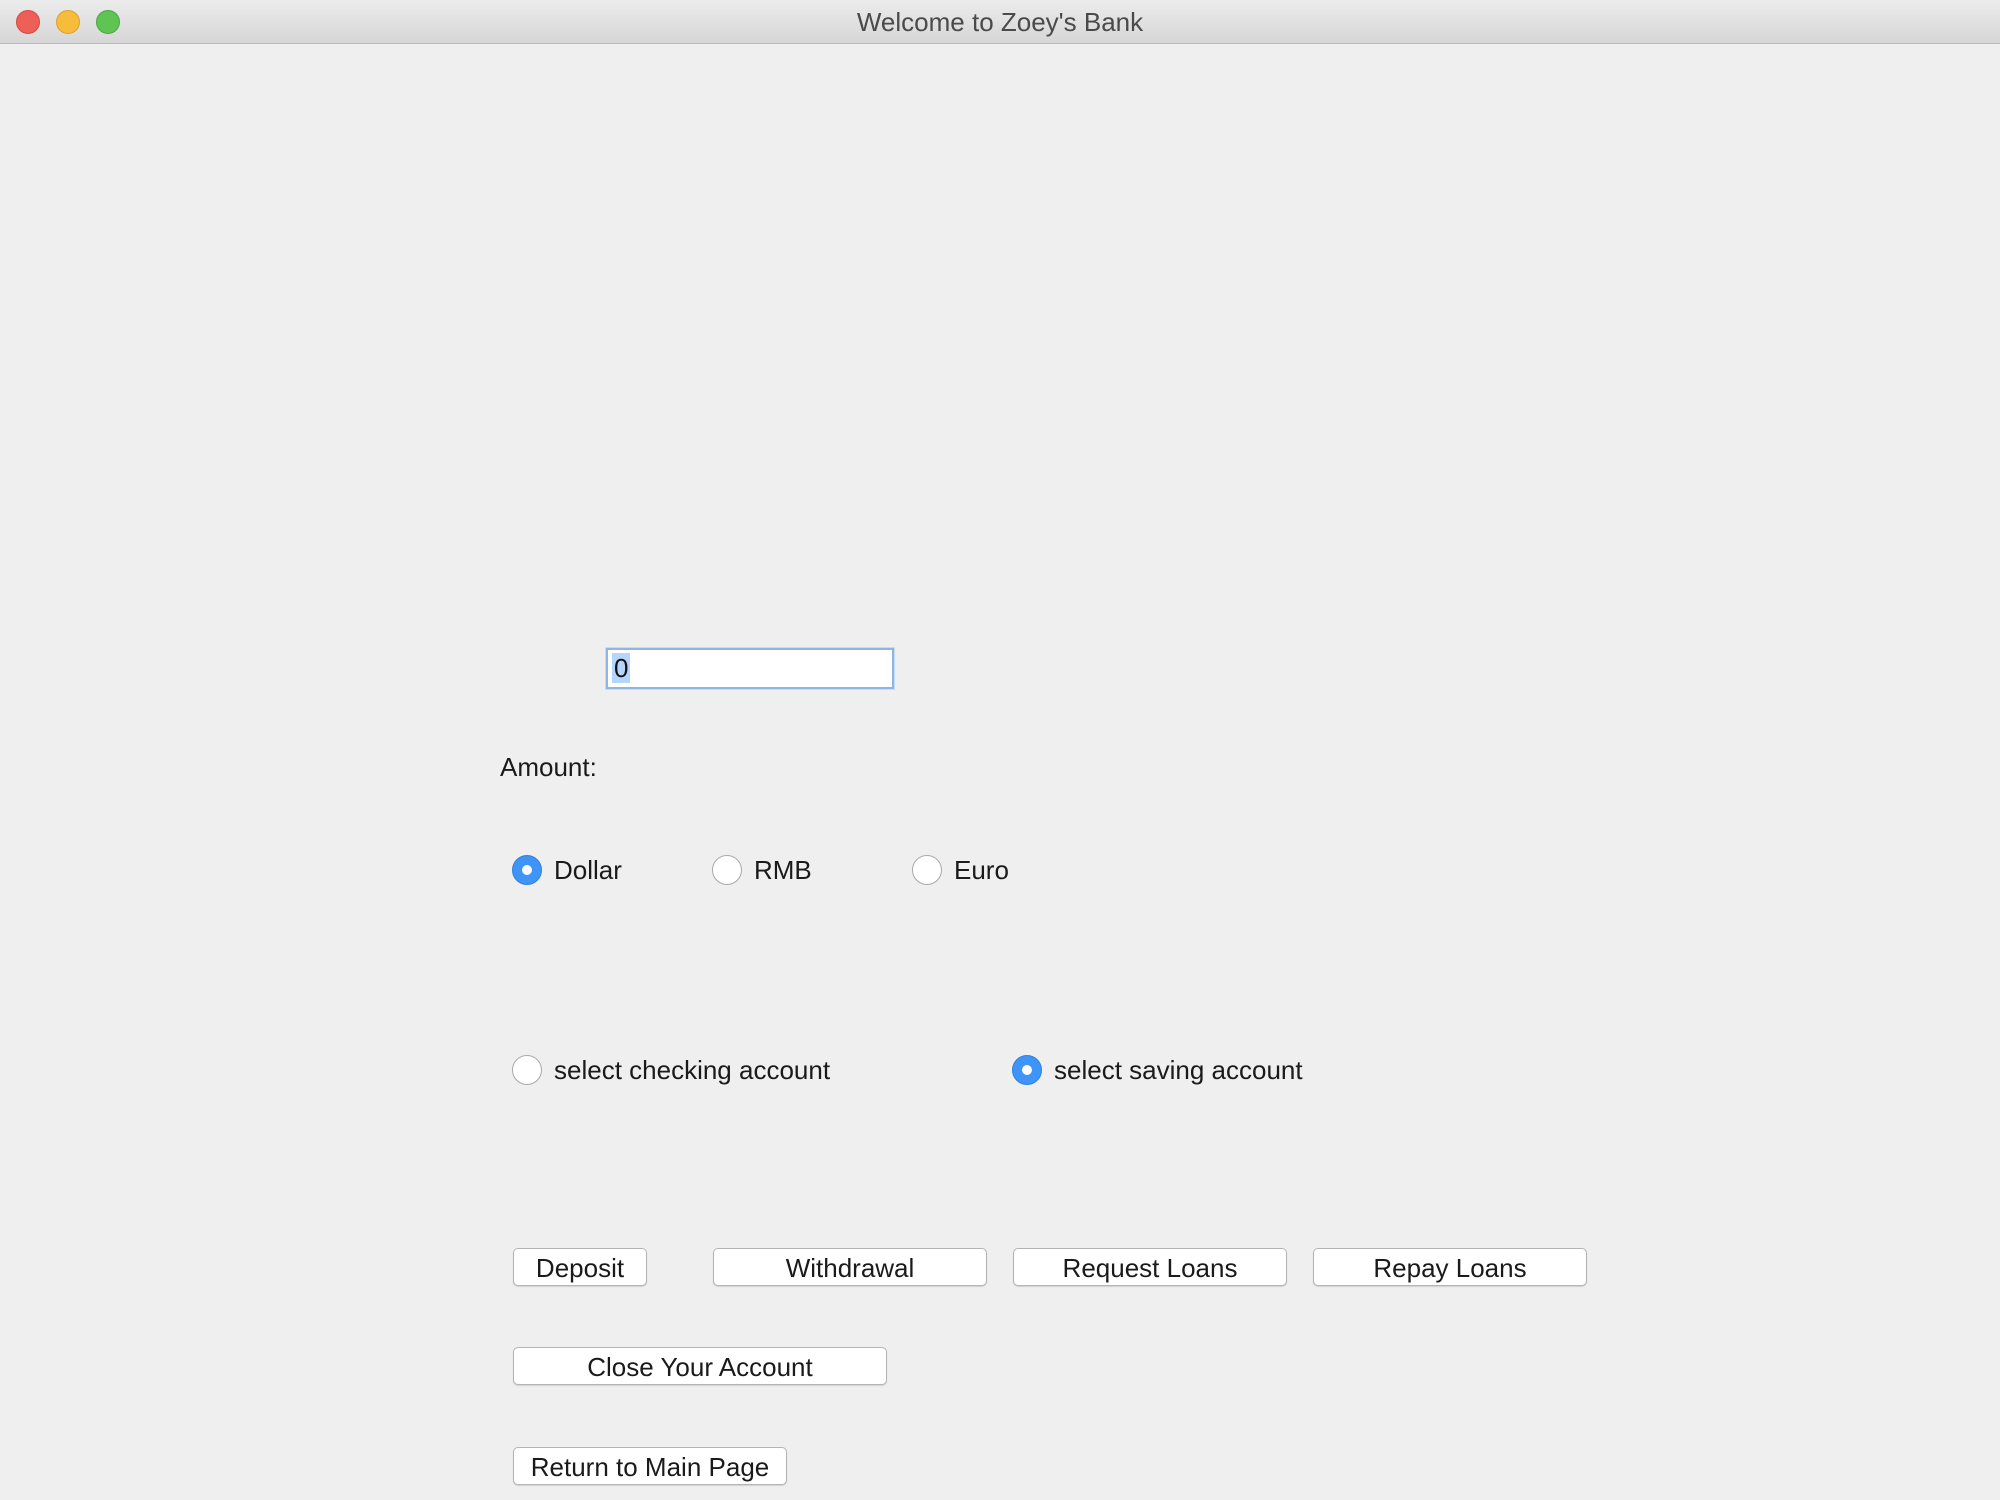 The height and width of the screenshot is (1500, 2000). Describe the element at coordinates (621, 668) in the screenshot. I see `amount-input-value: 0` at that location.